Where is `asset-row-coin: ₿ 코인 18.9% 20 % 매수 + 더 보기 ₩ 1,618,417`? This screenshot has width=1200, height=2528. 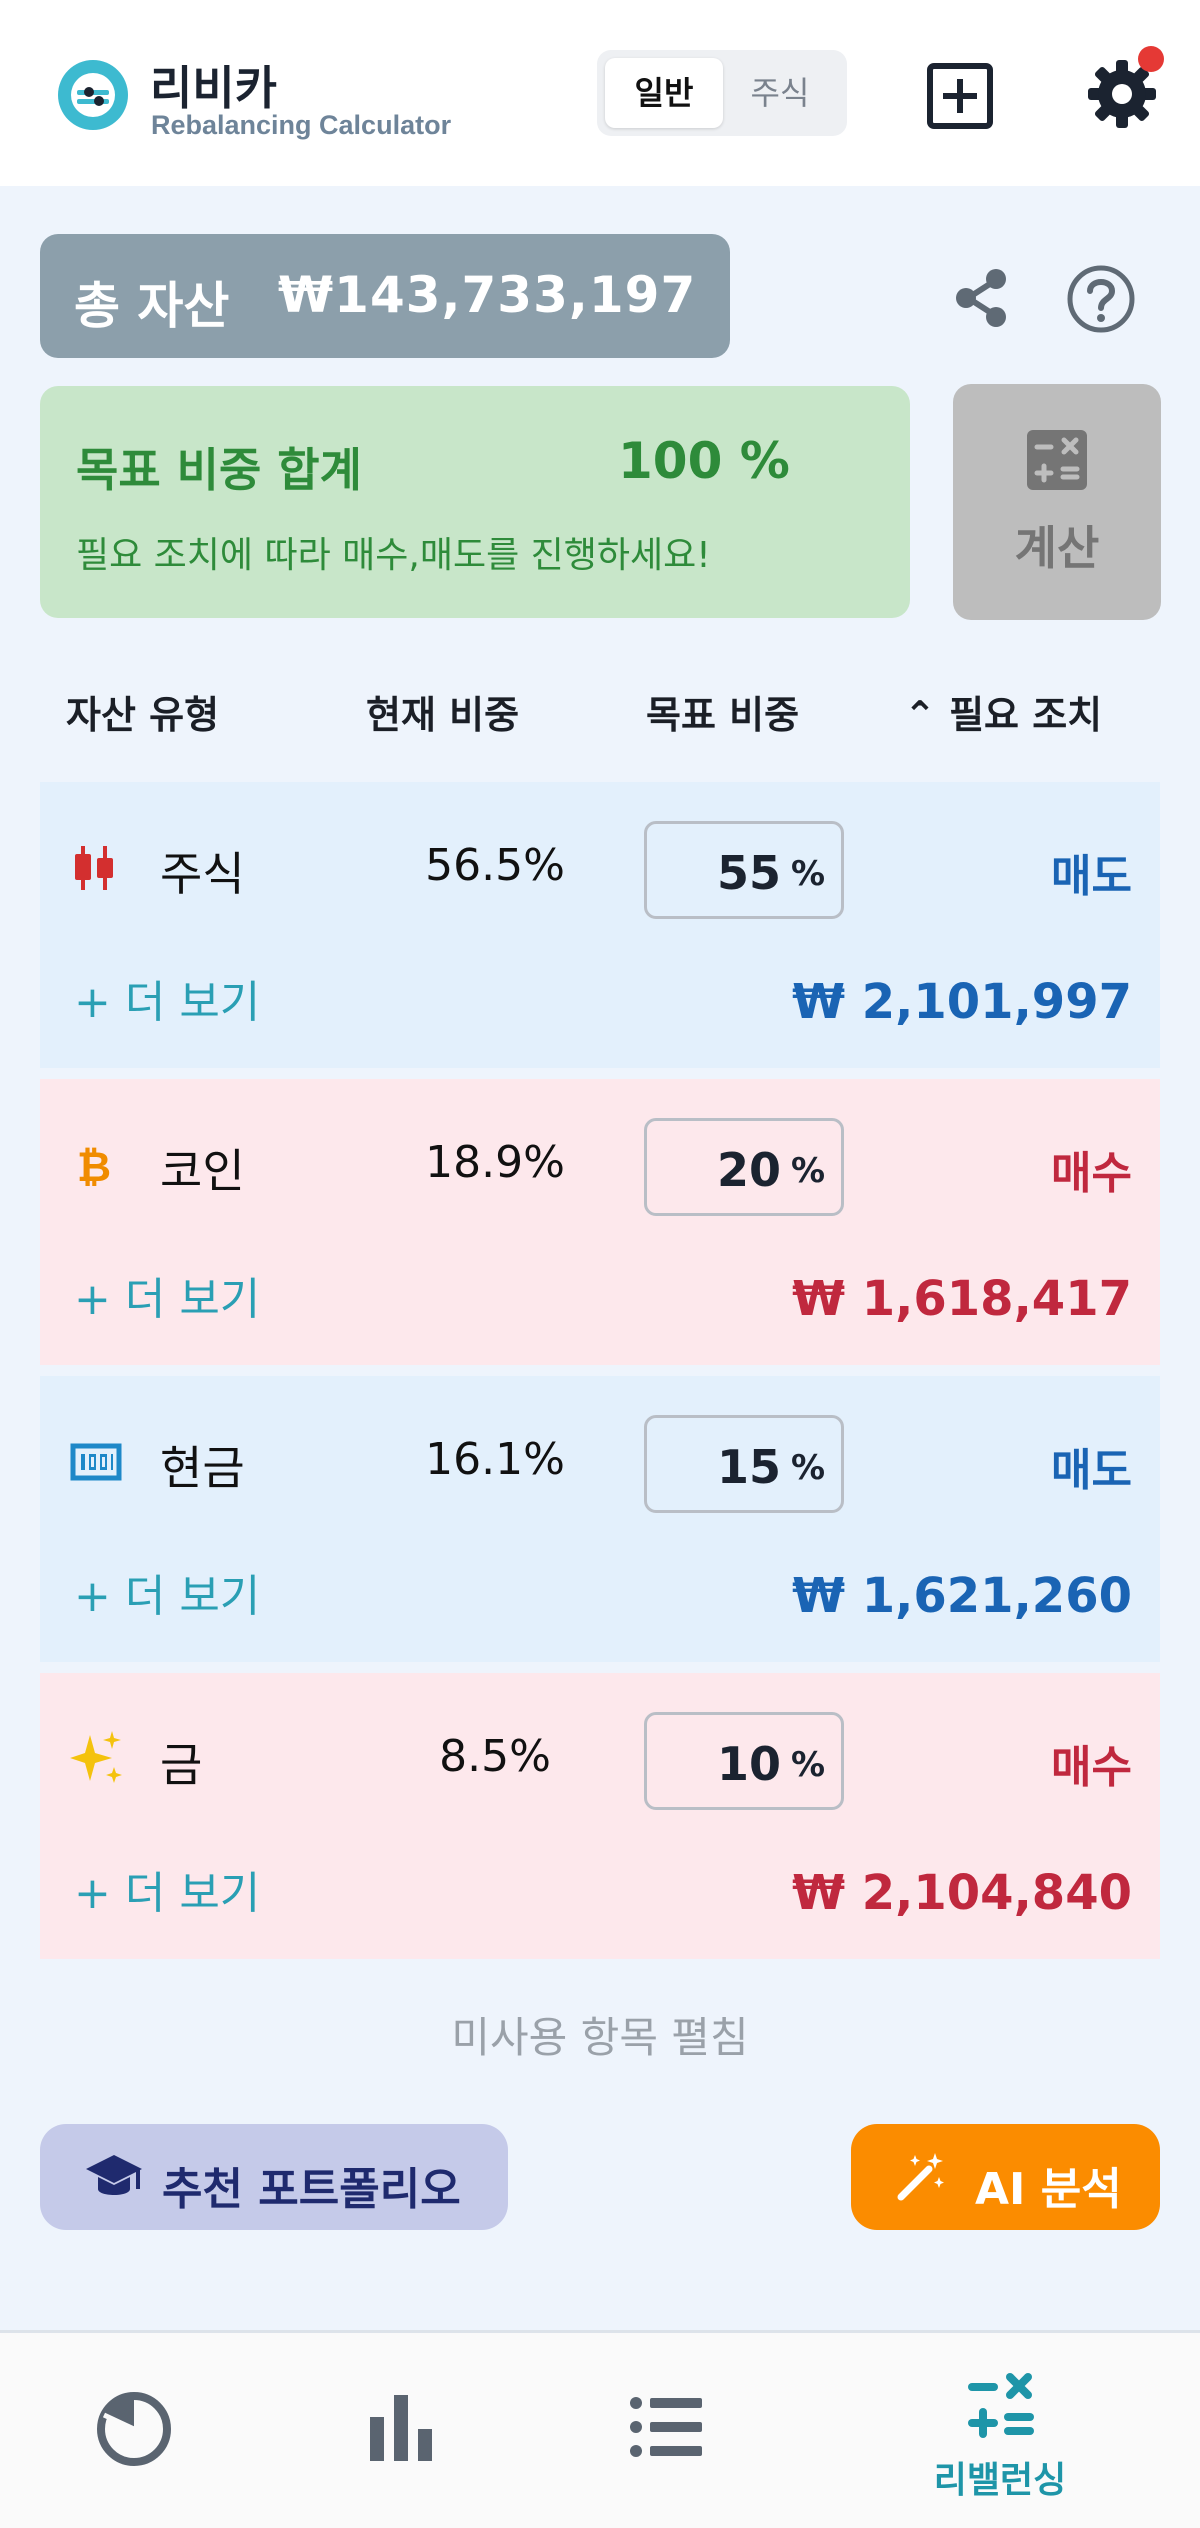
asset-row-coin: ₿ 코인 18.9% 20 % 매수 + 더 보기 ₩ 1,618,417 is located at coordinates (600, 1222).